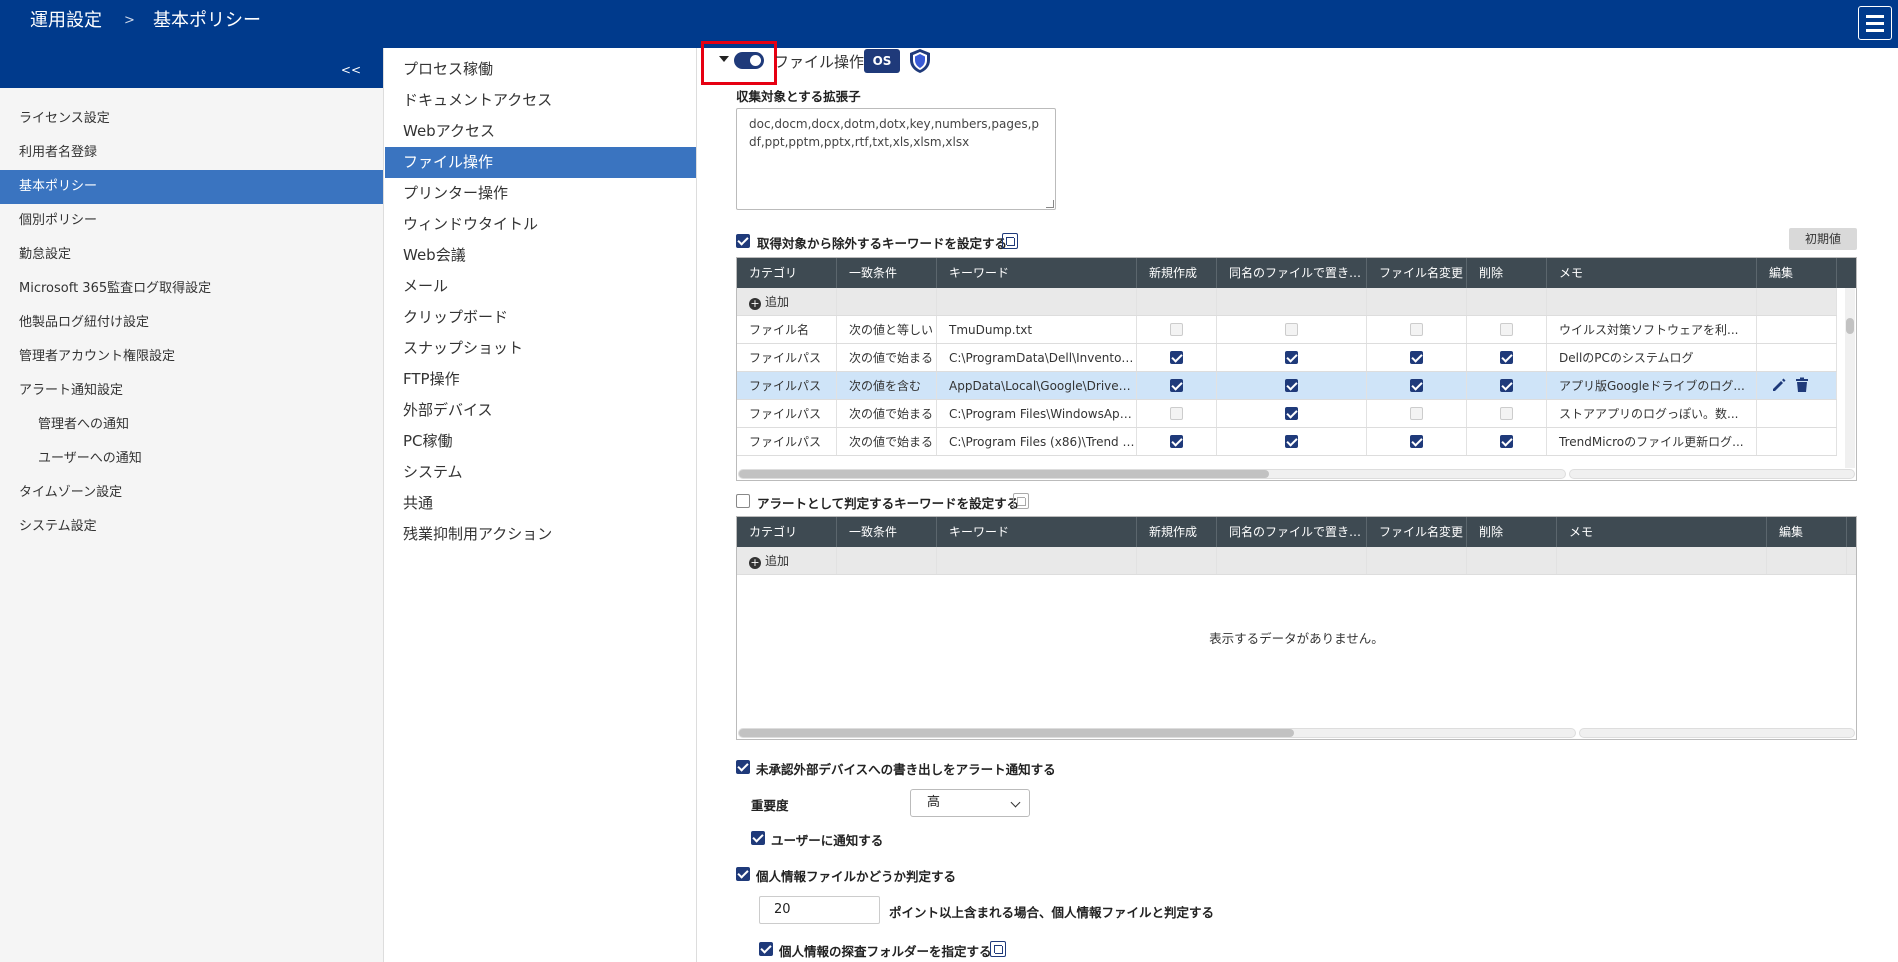 This screenshot has height=962, width=1898. What do you see at coordinates (191, 459) in the screenshot?
I see `sidebar-item: ユーザーへの通知` at bounding box center [191, 459].